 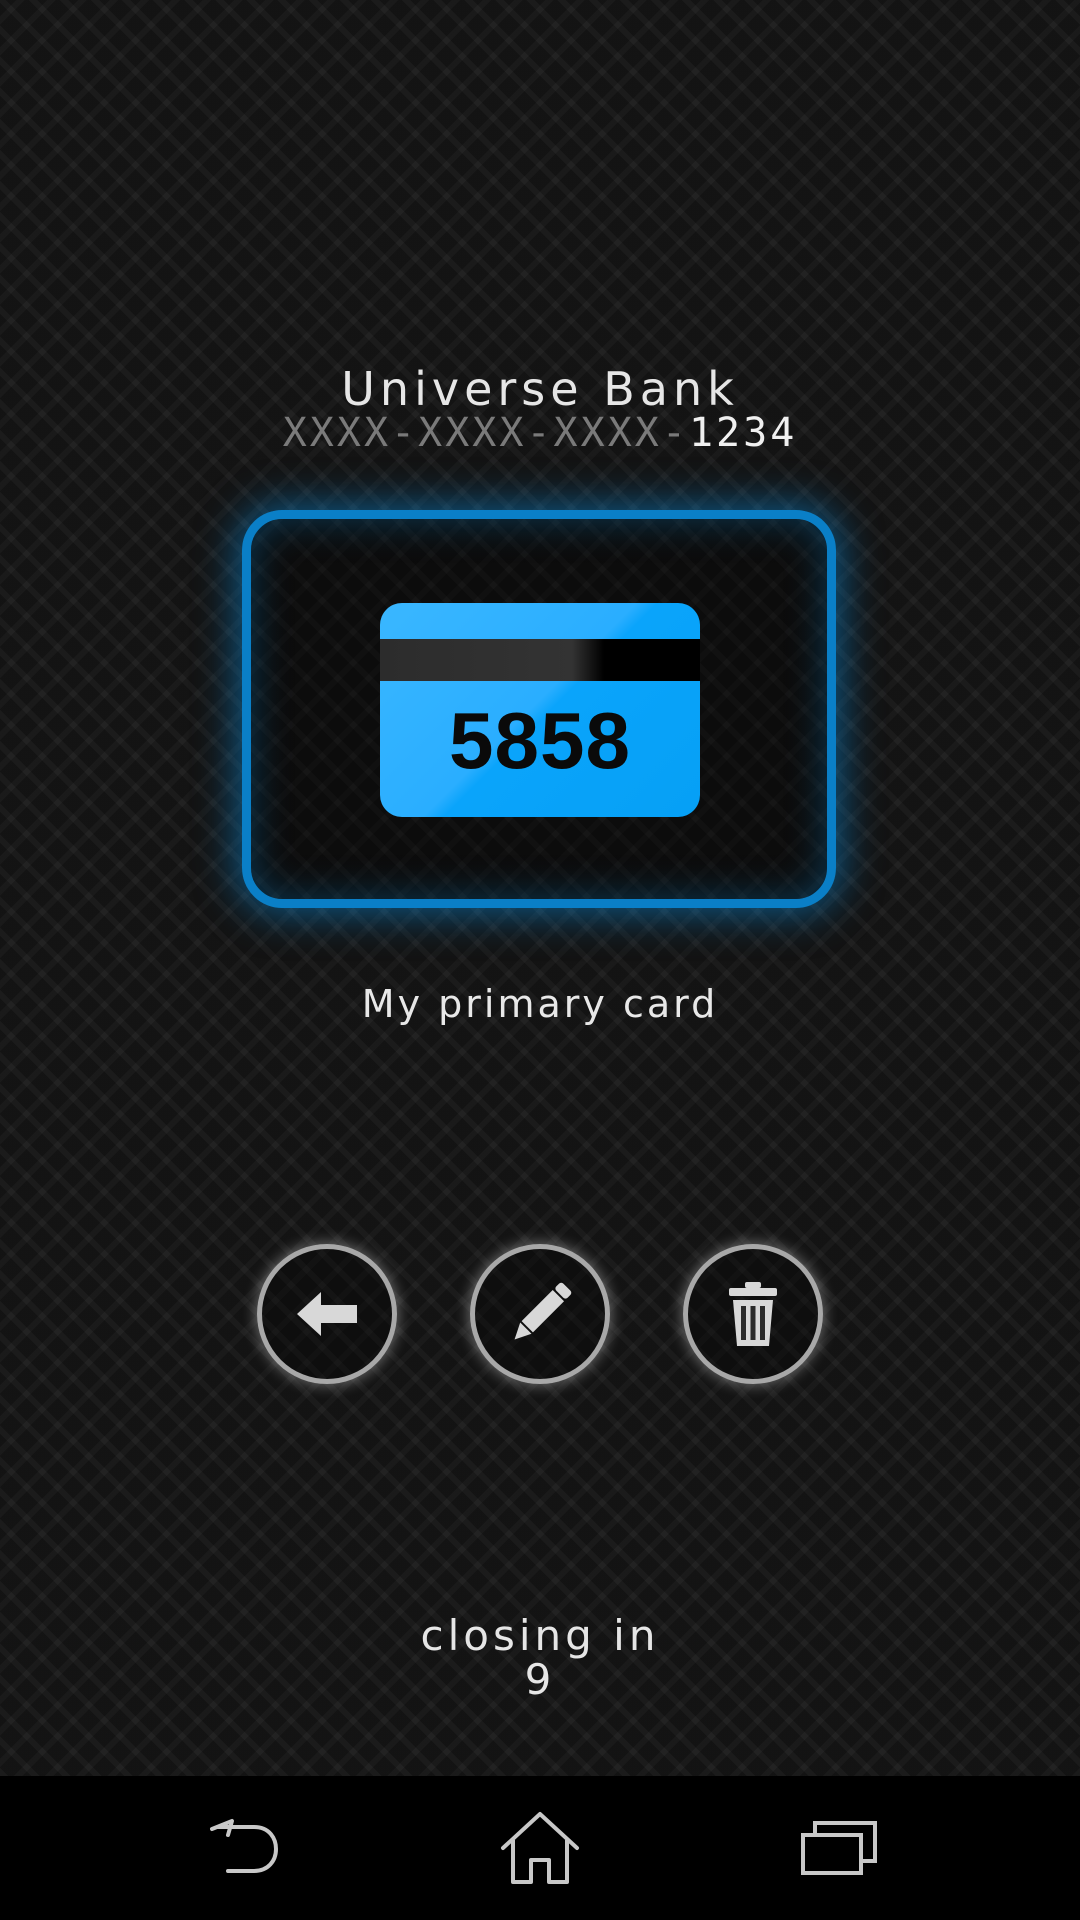 What do you see at coordinates (540, 740) in the screenshot?
I see `card-pin: 5858` at bounding box center [540, 740].